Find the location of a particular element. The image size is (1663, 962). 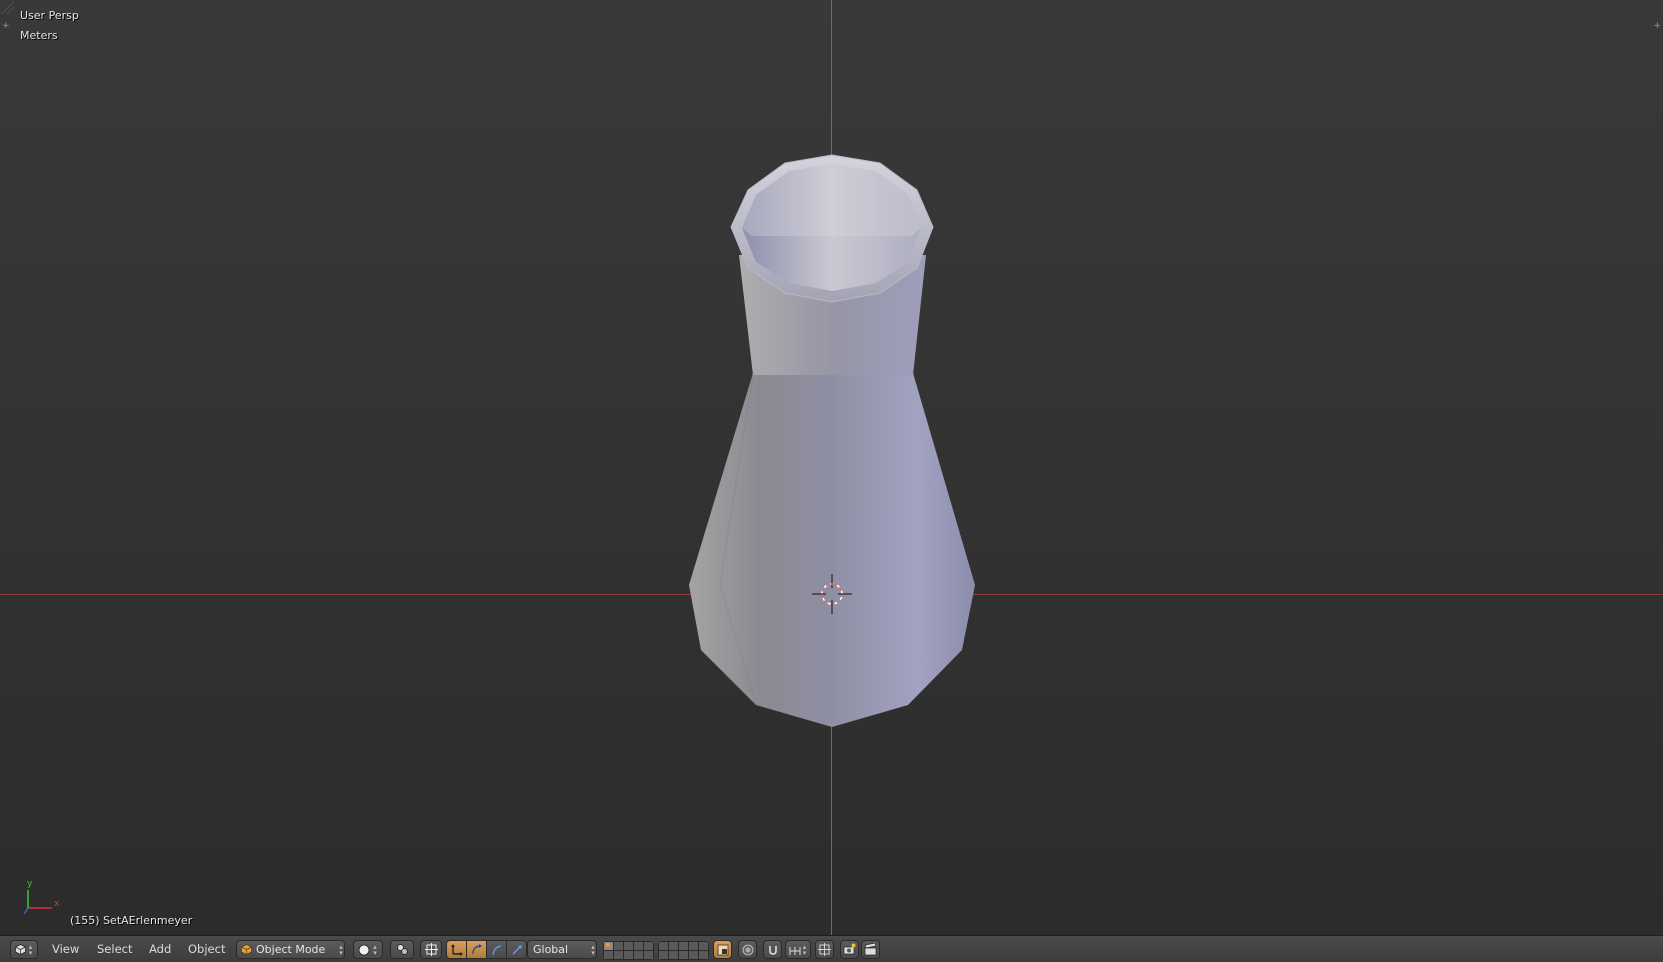

region-toggle-left-icon: + is located at coordinates (6, 26).